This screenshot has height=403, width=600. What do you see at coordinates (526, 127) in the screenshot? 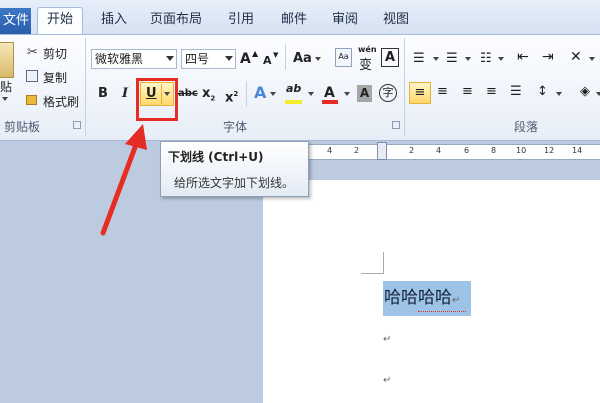
I see `paragraph-group-label: 段落` at bounding box center [526, 127].